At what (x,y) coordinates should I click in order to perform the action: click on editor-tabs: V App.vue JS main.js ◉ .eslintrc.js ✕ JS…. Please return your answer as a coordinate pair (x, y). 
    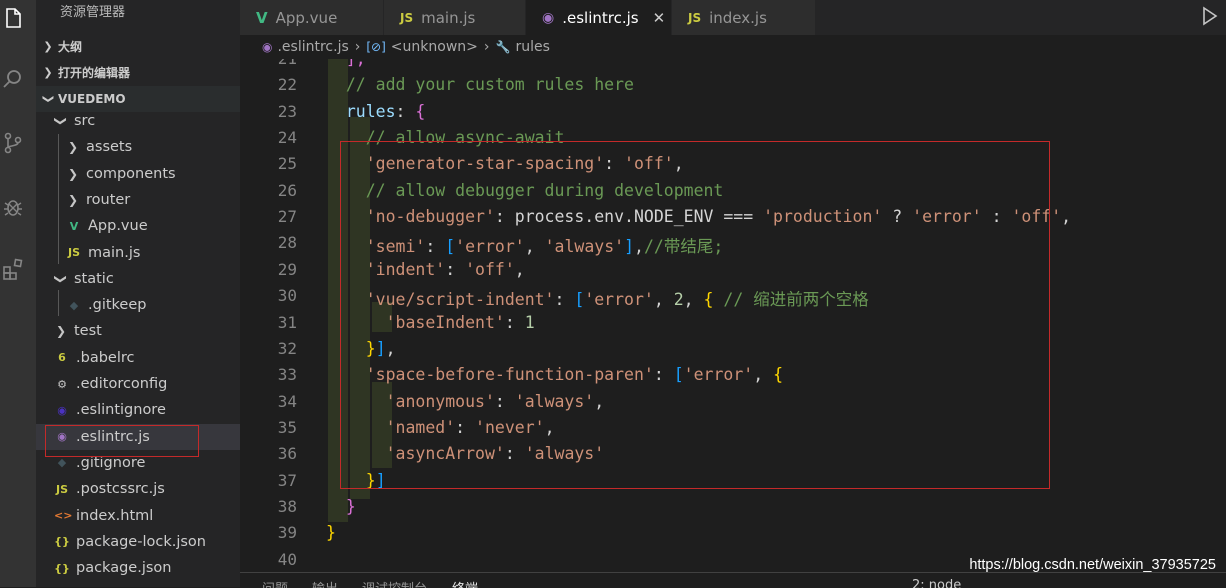
    Looking at the image, I should click on (733, 17).